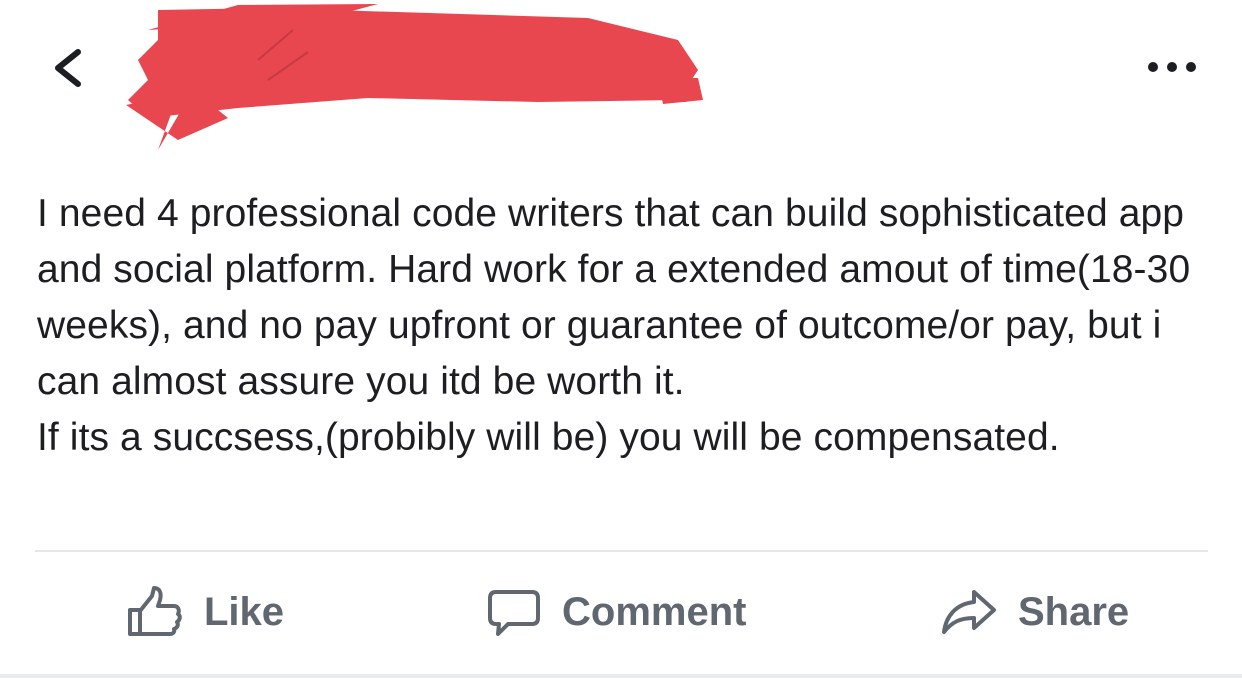 This screenshot has height=678, width=1242. What do you see at coordinates (514, 612) in the screenshot?
I see `speech-bubble-icon` at bounding box center [514, 612].